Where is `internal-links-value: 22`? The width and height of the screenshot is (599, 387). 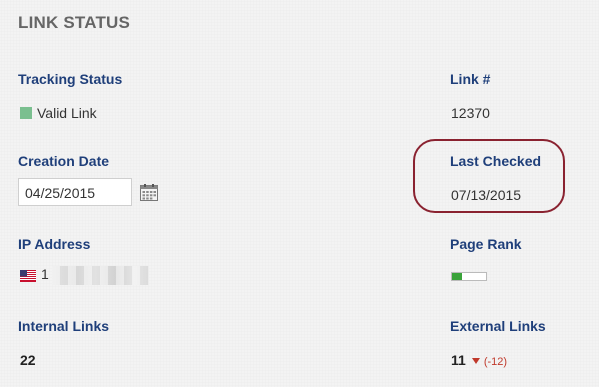 internal-links-value: 22 is located at coordinates (28, 360).